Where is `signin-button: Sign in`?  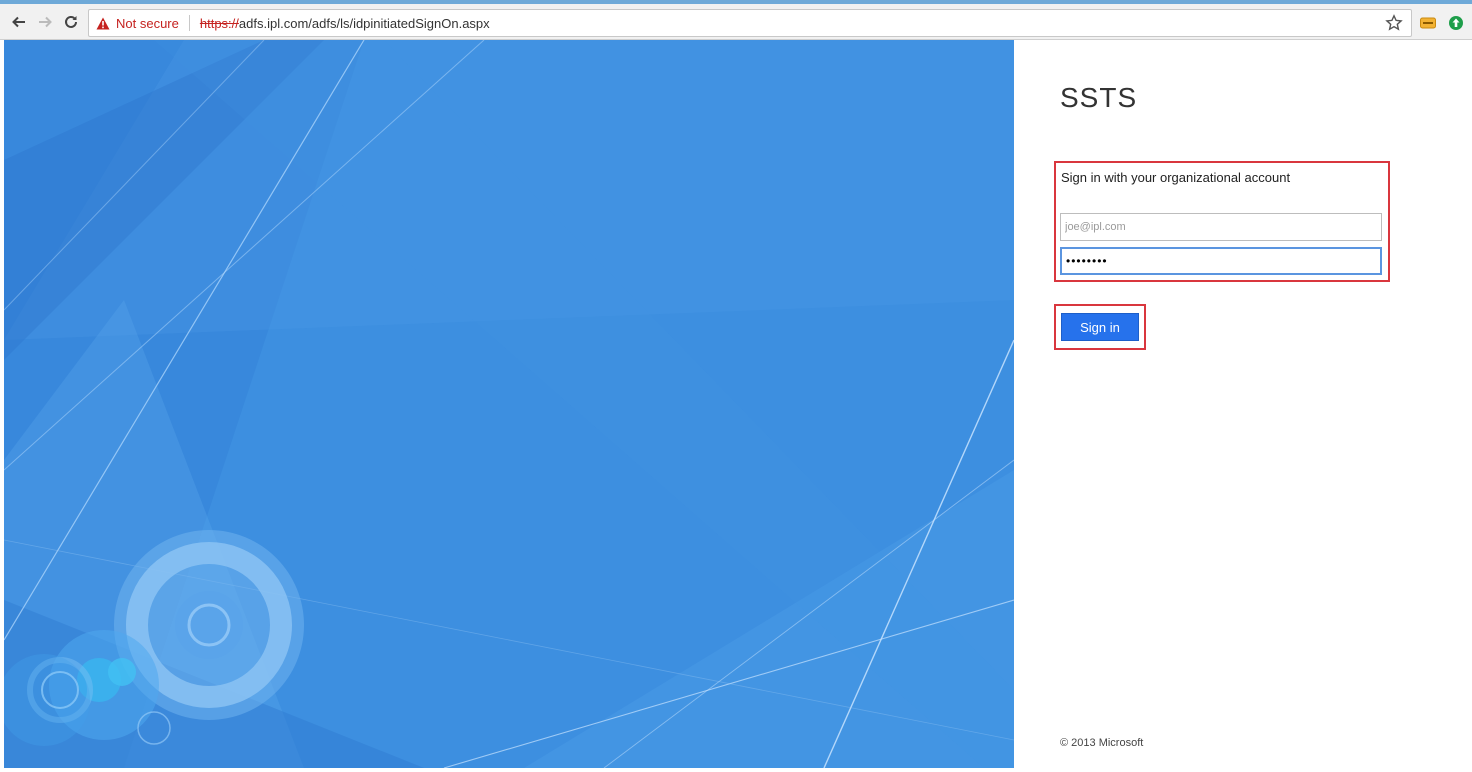
signin-button: Sign in is located at coordinates (1100, 327).